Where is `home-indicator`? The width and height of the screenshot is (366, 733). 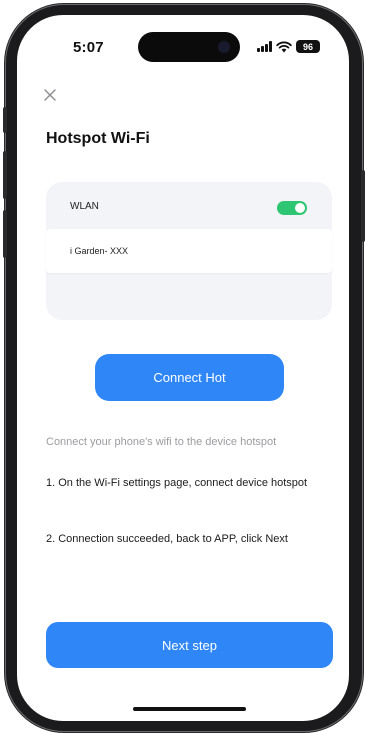 home-indicator is located at coordinates (189, 709).